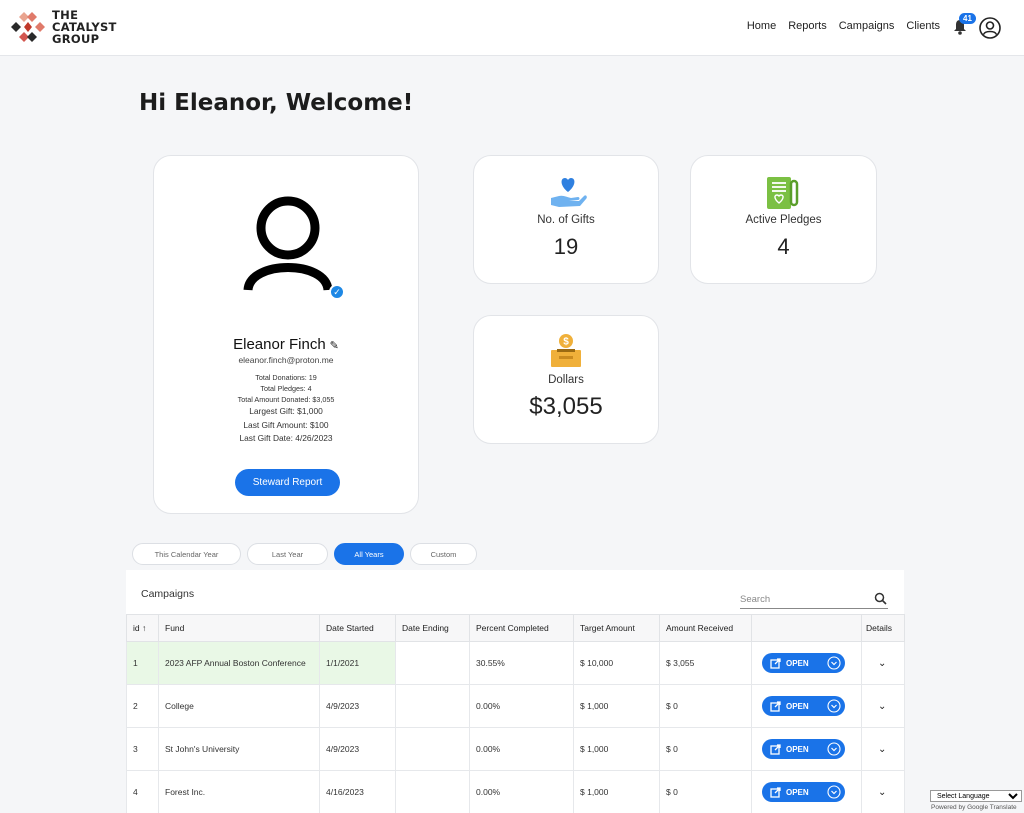  I want to click on sort-arrow-up-icon: ↑, so click(144, 628).